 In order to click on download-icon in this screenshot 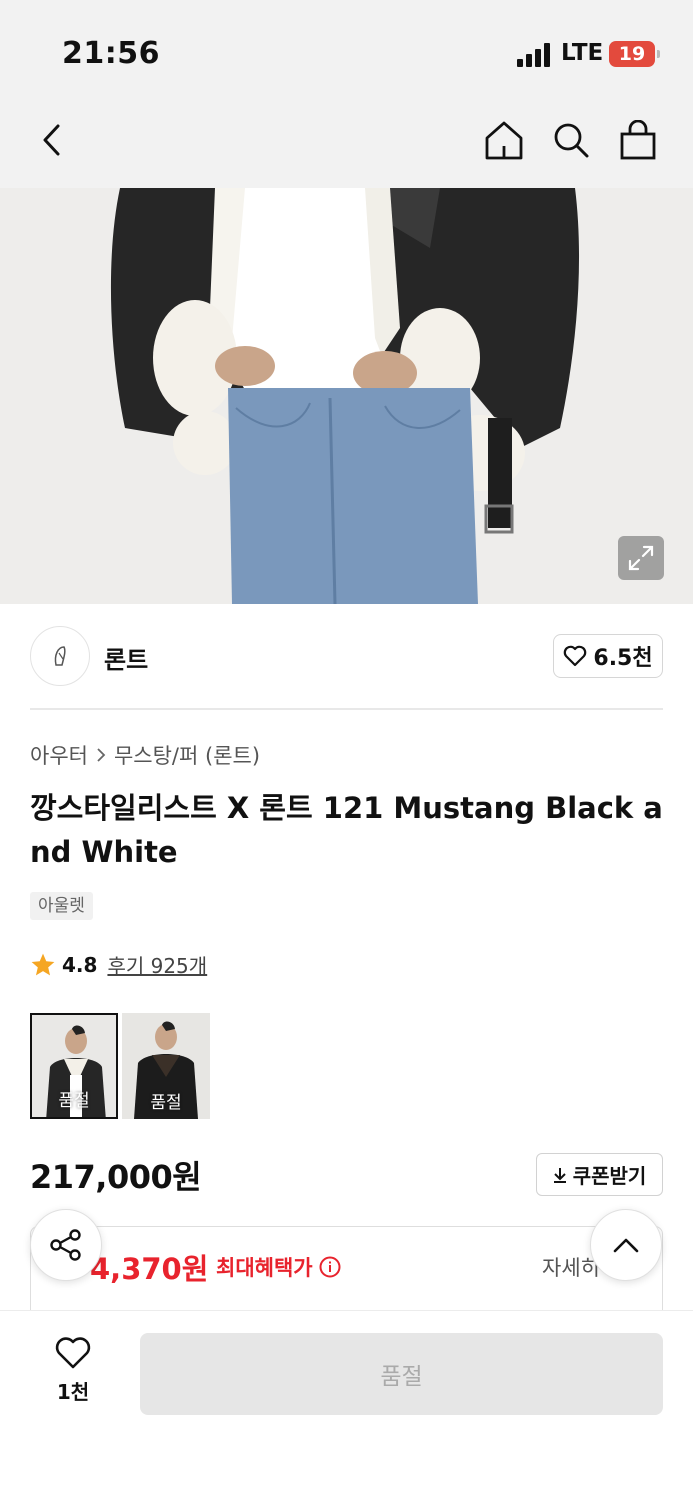, I will do `click(559, 1175)`.